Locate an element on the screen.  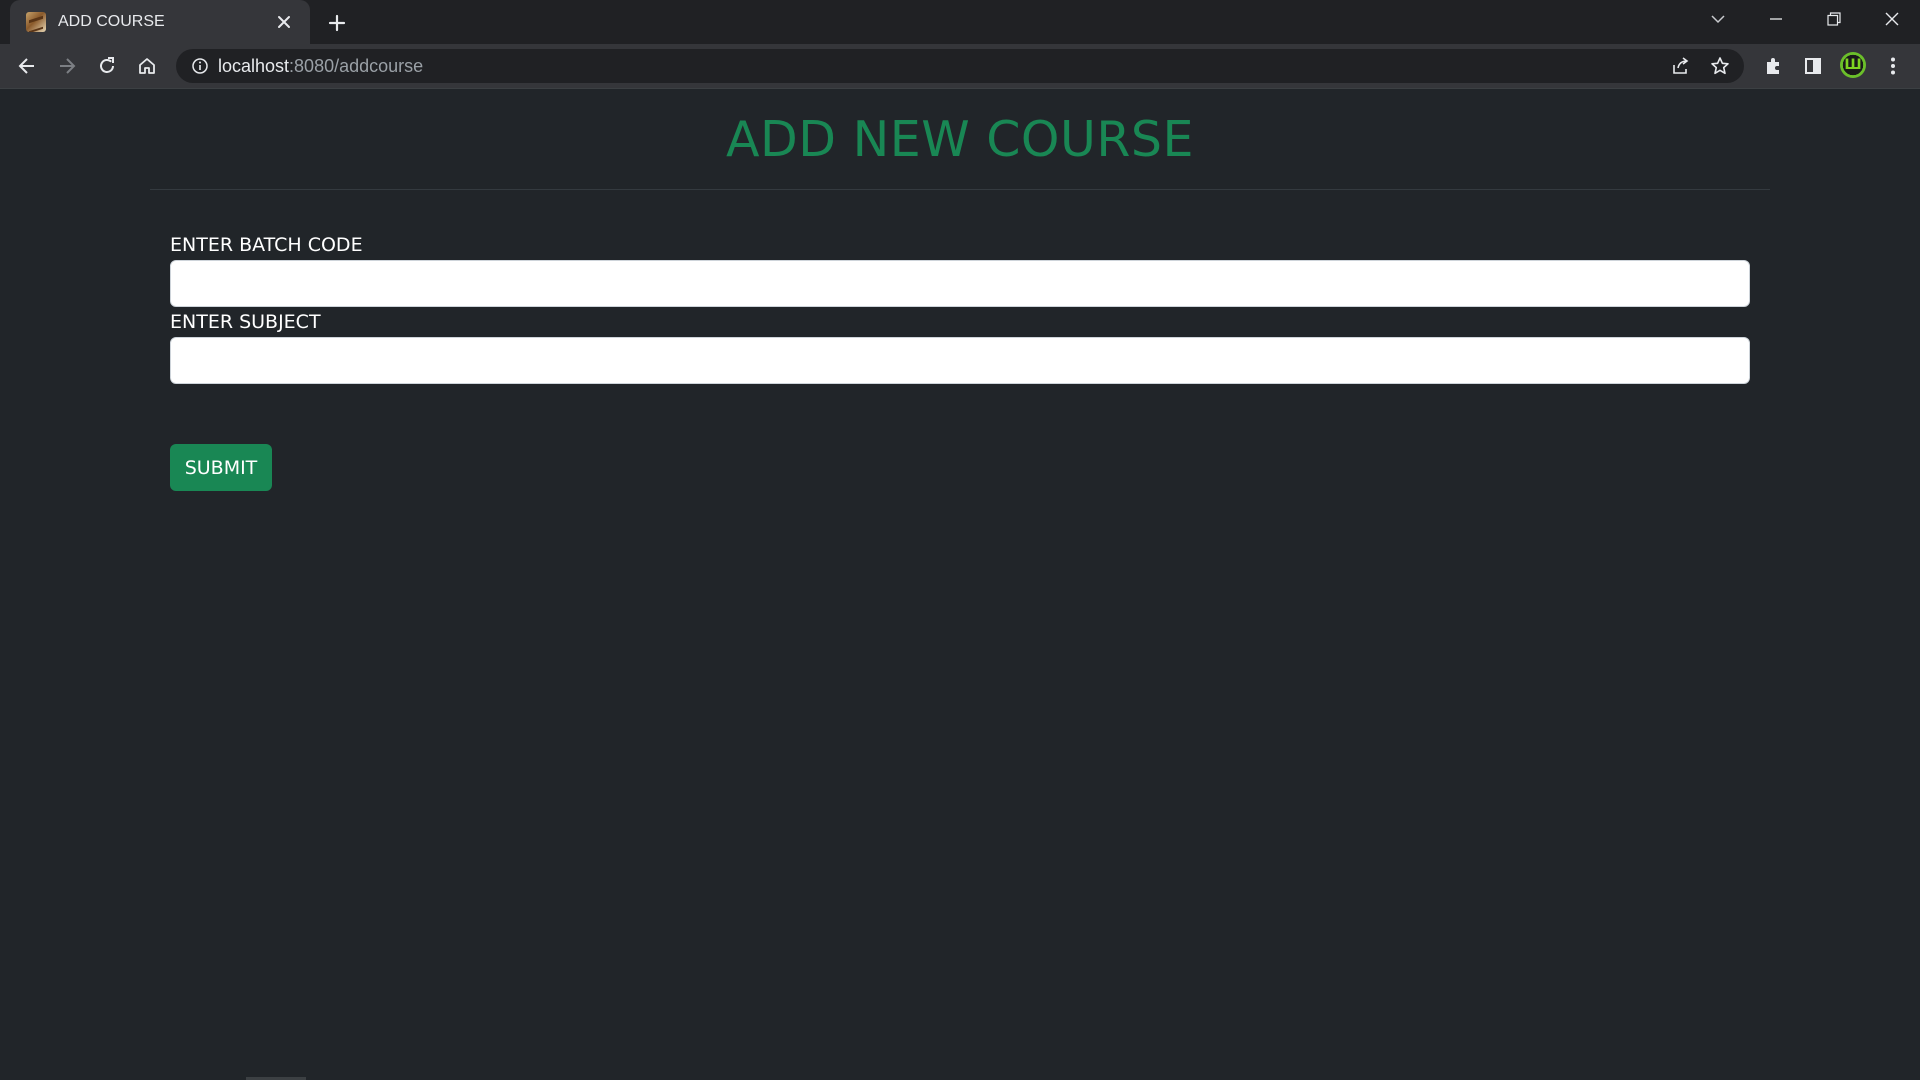
extensions-puzzle-icon is located at coordinates (1773, 66).